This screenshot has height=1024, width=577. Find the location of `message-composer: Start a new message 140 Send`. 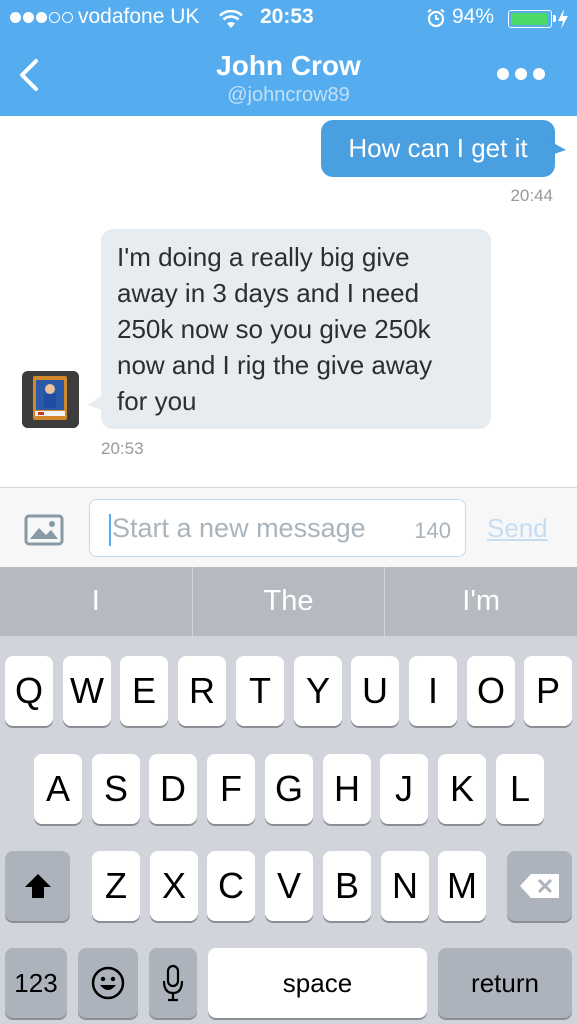

message-composer: Start a new message 140 Send is located at coordinates (288, 527).